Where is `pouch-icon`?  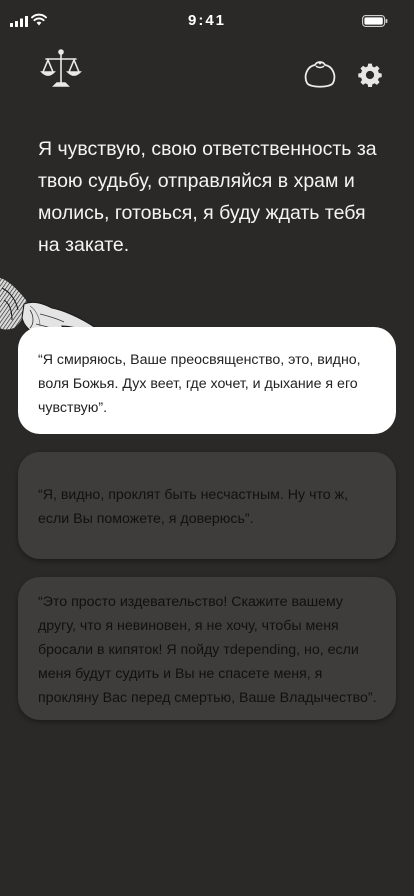
pouch-icon is located at coordinates (320, 74).